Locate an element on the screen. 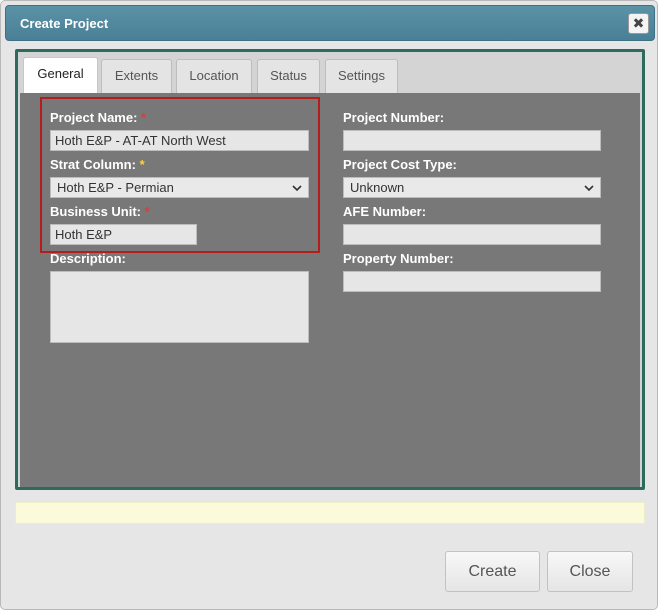  project-cost-type-value: Unknown is located at coordinates (377, 187).